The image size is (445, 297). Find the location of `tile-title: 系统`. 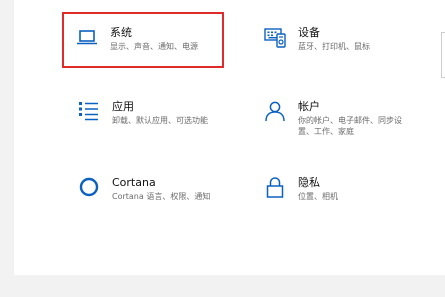

tile-title: 系统 is located at coordinates (121, 32).